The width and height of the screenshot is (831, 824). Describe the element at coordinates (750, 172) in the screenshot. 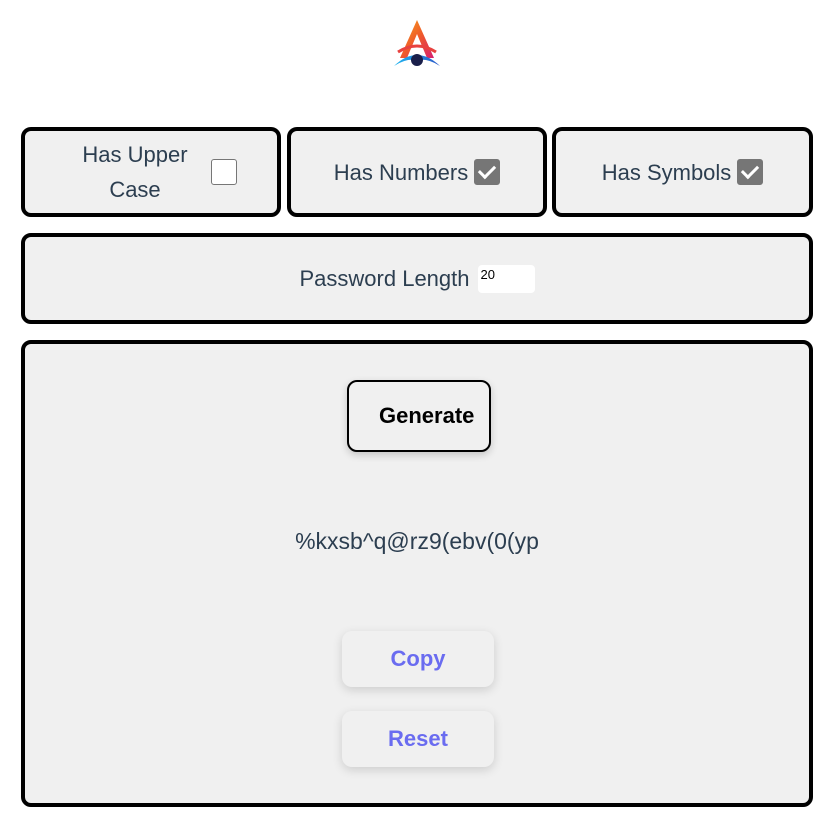

I see `symbols-checkbox` at that location.